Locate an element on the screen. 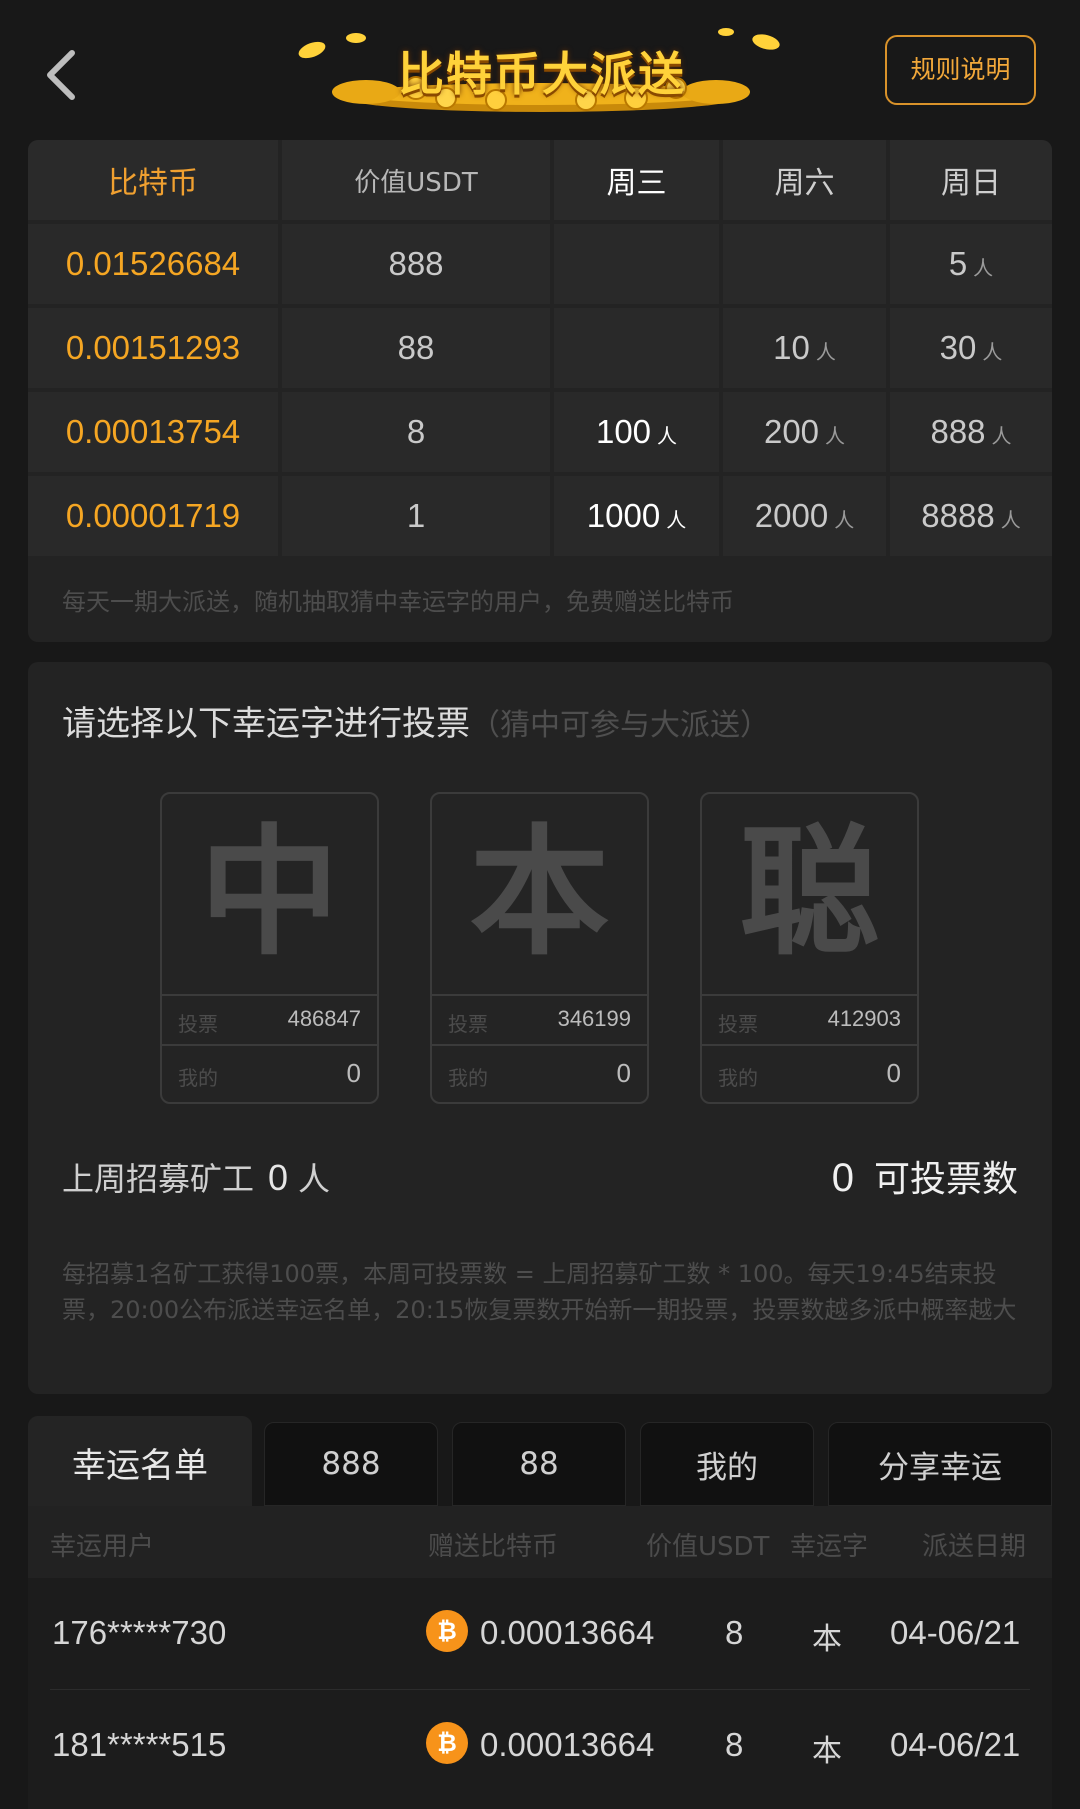 This screenshot has width=1080, height=1809. col-lucky-char: 幸运字 is located at coordinates (829, 1547).